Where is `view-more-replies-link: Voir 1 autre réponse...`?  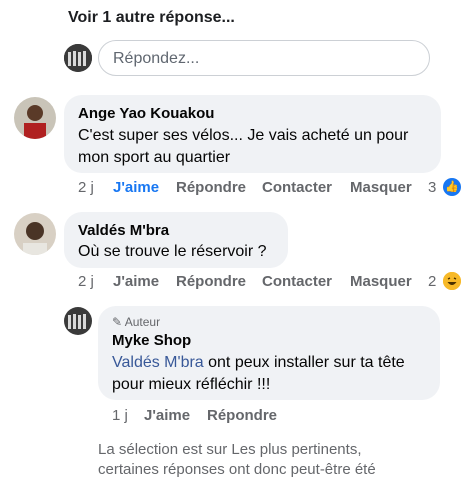
view-more-replies-link: Voir 1 autre réponse... is located at coordinates (151, 18).